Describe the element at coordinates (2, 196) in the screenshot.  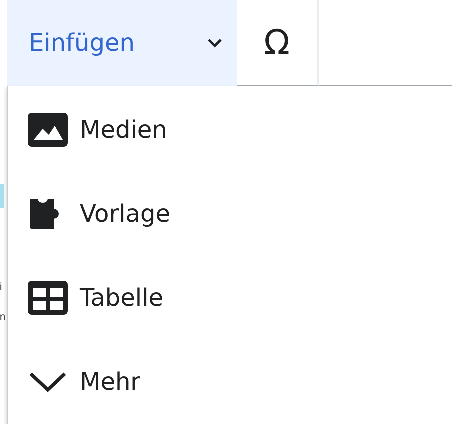
I see `text-highlight` at that location.